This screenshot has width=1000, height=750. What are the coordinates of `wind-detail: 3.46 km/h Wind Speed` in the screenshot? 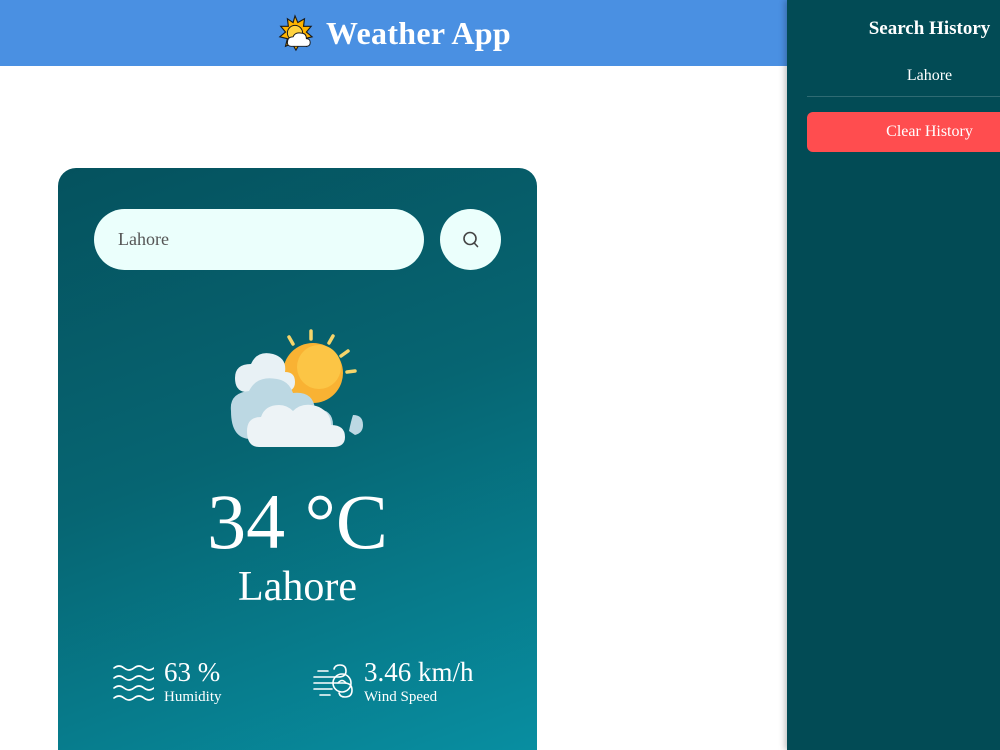 It's located at (393, 681).